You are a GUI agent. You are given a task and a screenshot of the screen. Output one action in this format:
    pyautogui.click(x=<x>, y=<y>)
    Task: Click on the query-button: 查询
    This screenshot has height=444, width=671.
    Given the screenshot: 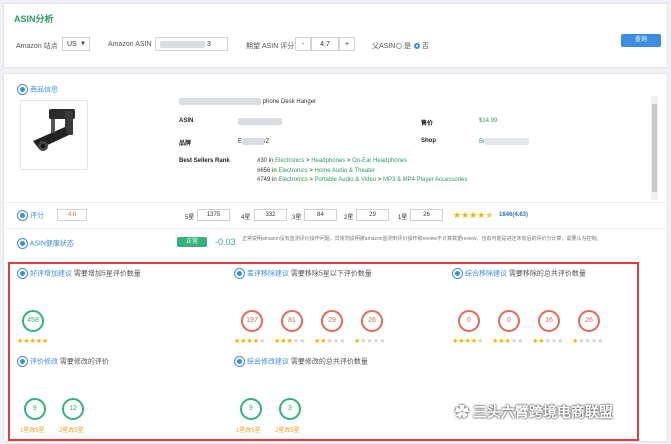 What is the action you would take?
    pyautogui.click(x=641, y=40)
    